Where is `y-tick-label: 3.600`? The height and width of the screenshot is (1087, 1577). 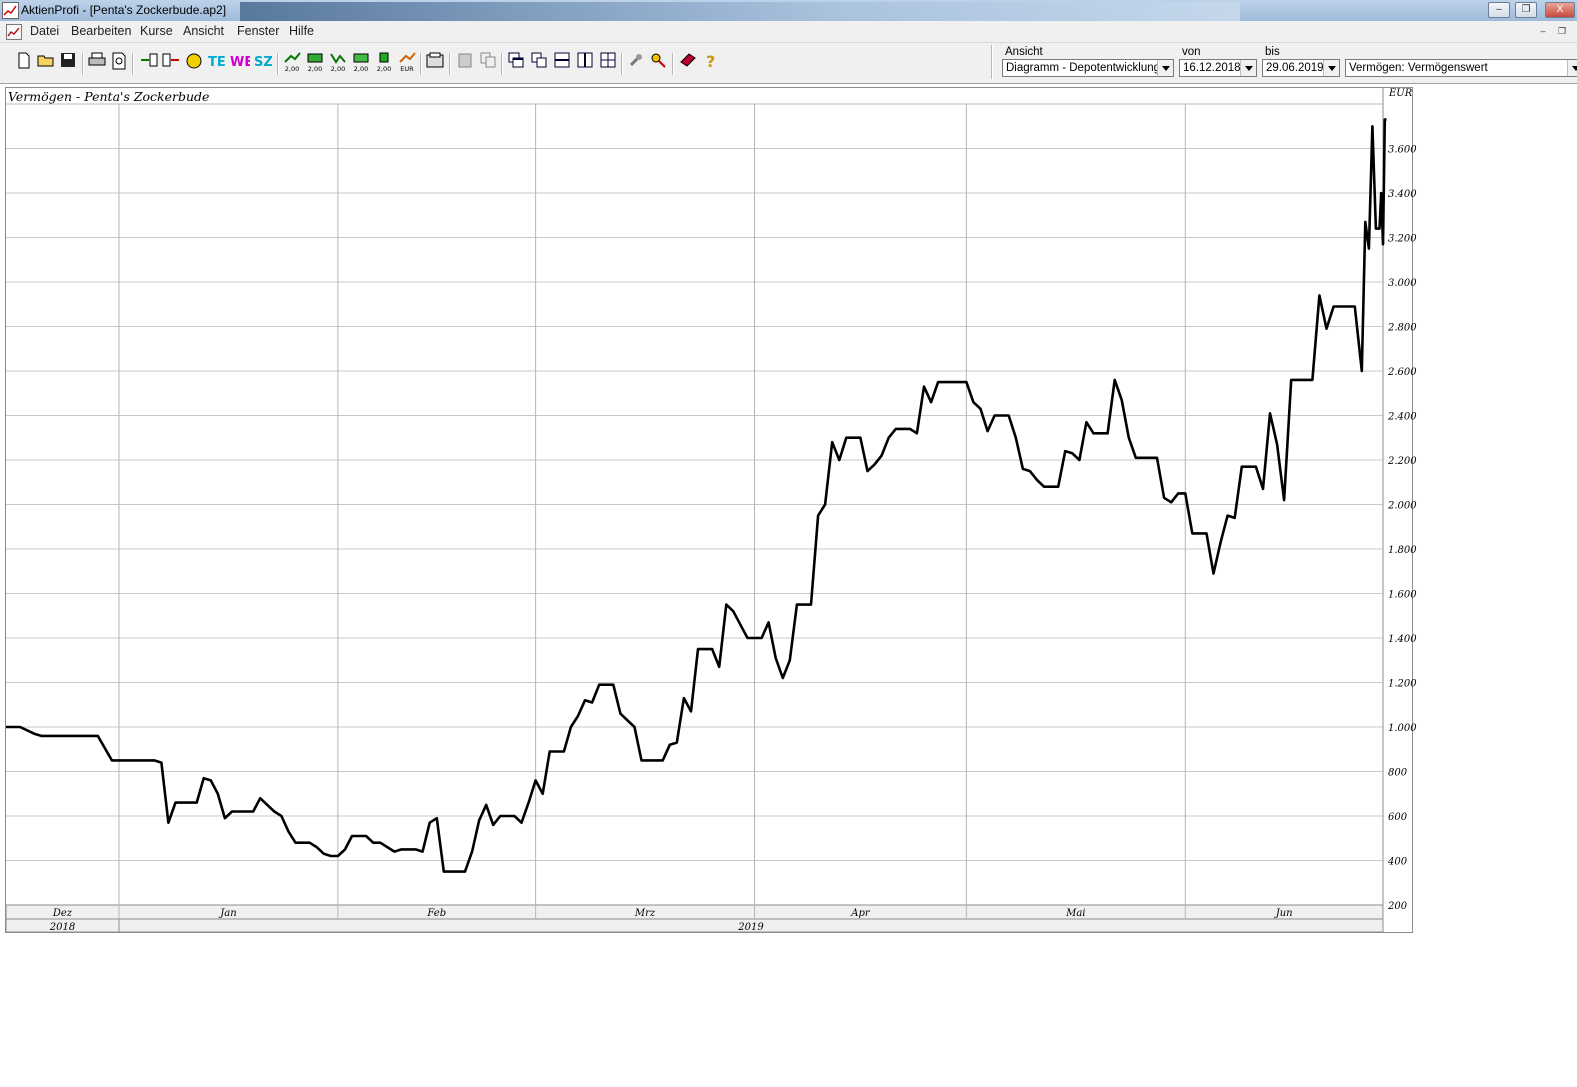
y-tick-label: 3.600 is located at coordinates (1402, 150).